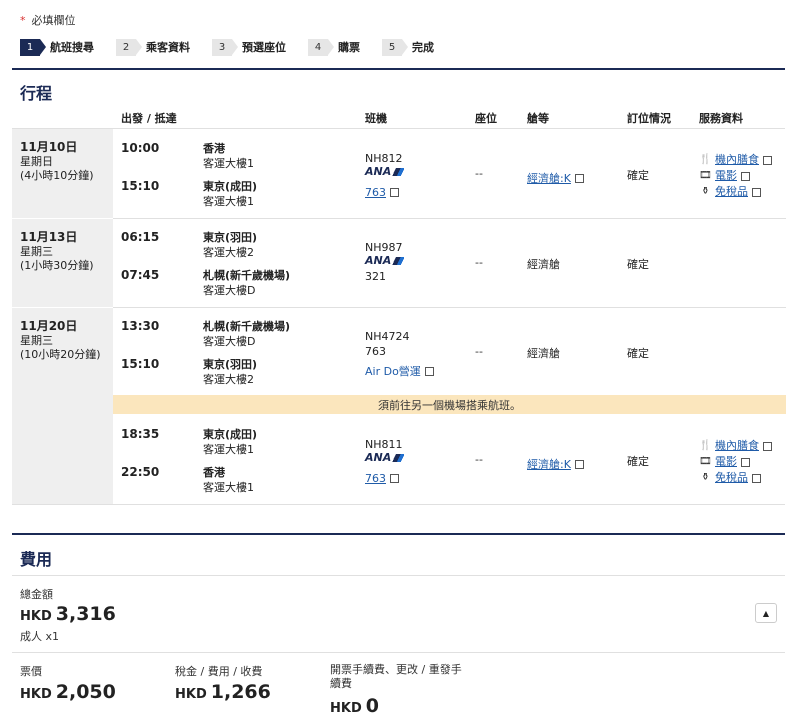 The height and width of the screenshot is (724, 800). Describe the element at coordinates (68, 614) in the screenshot. I see `total-amount: HKD 3,316` at that location.